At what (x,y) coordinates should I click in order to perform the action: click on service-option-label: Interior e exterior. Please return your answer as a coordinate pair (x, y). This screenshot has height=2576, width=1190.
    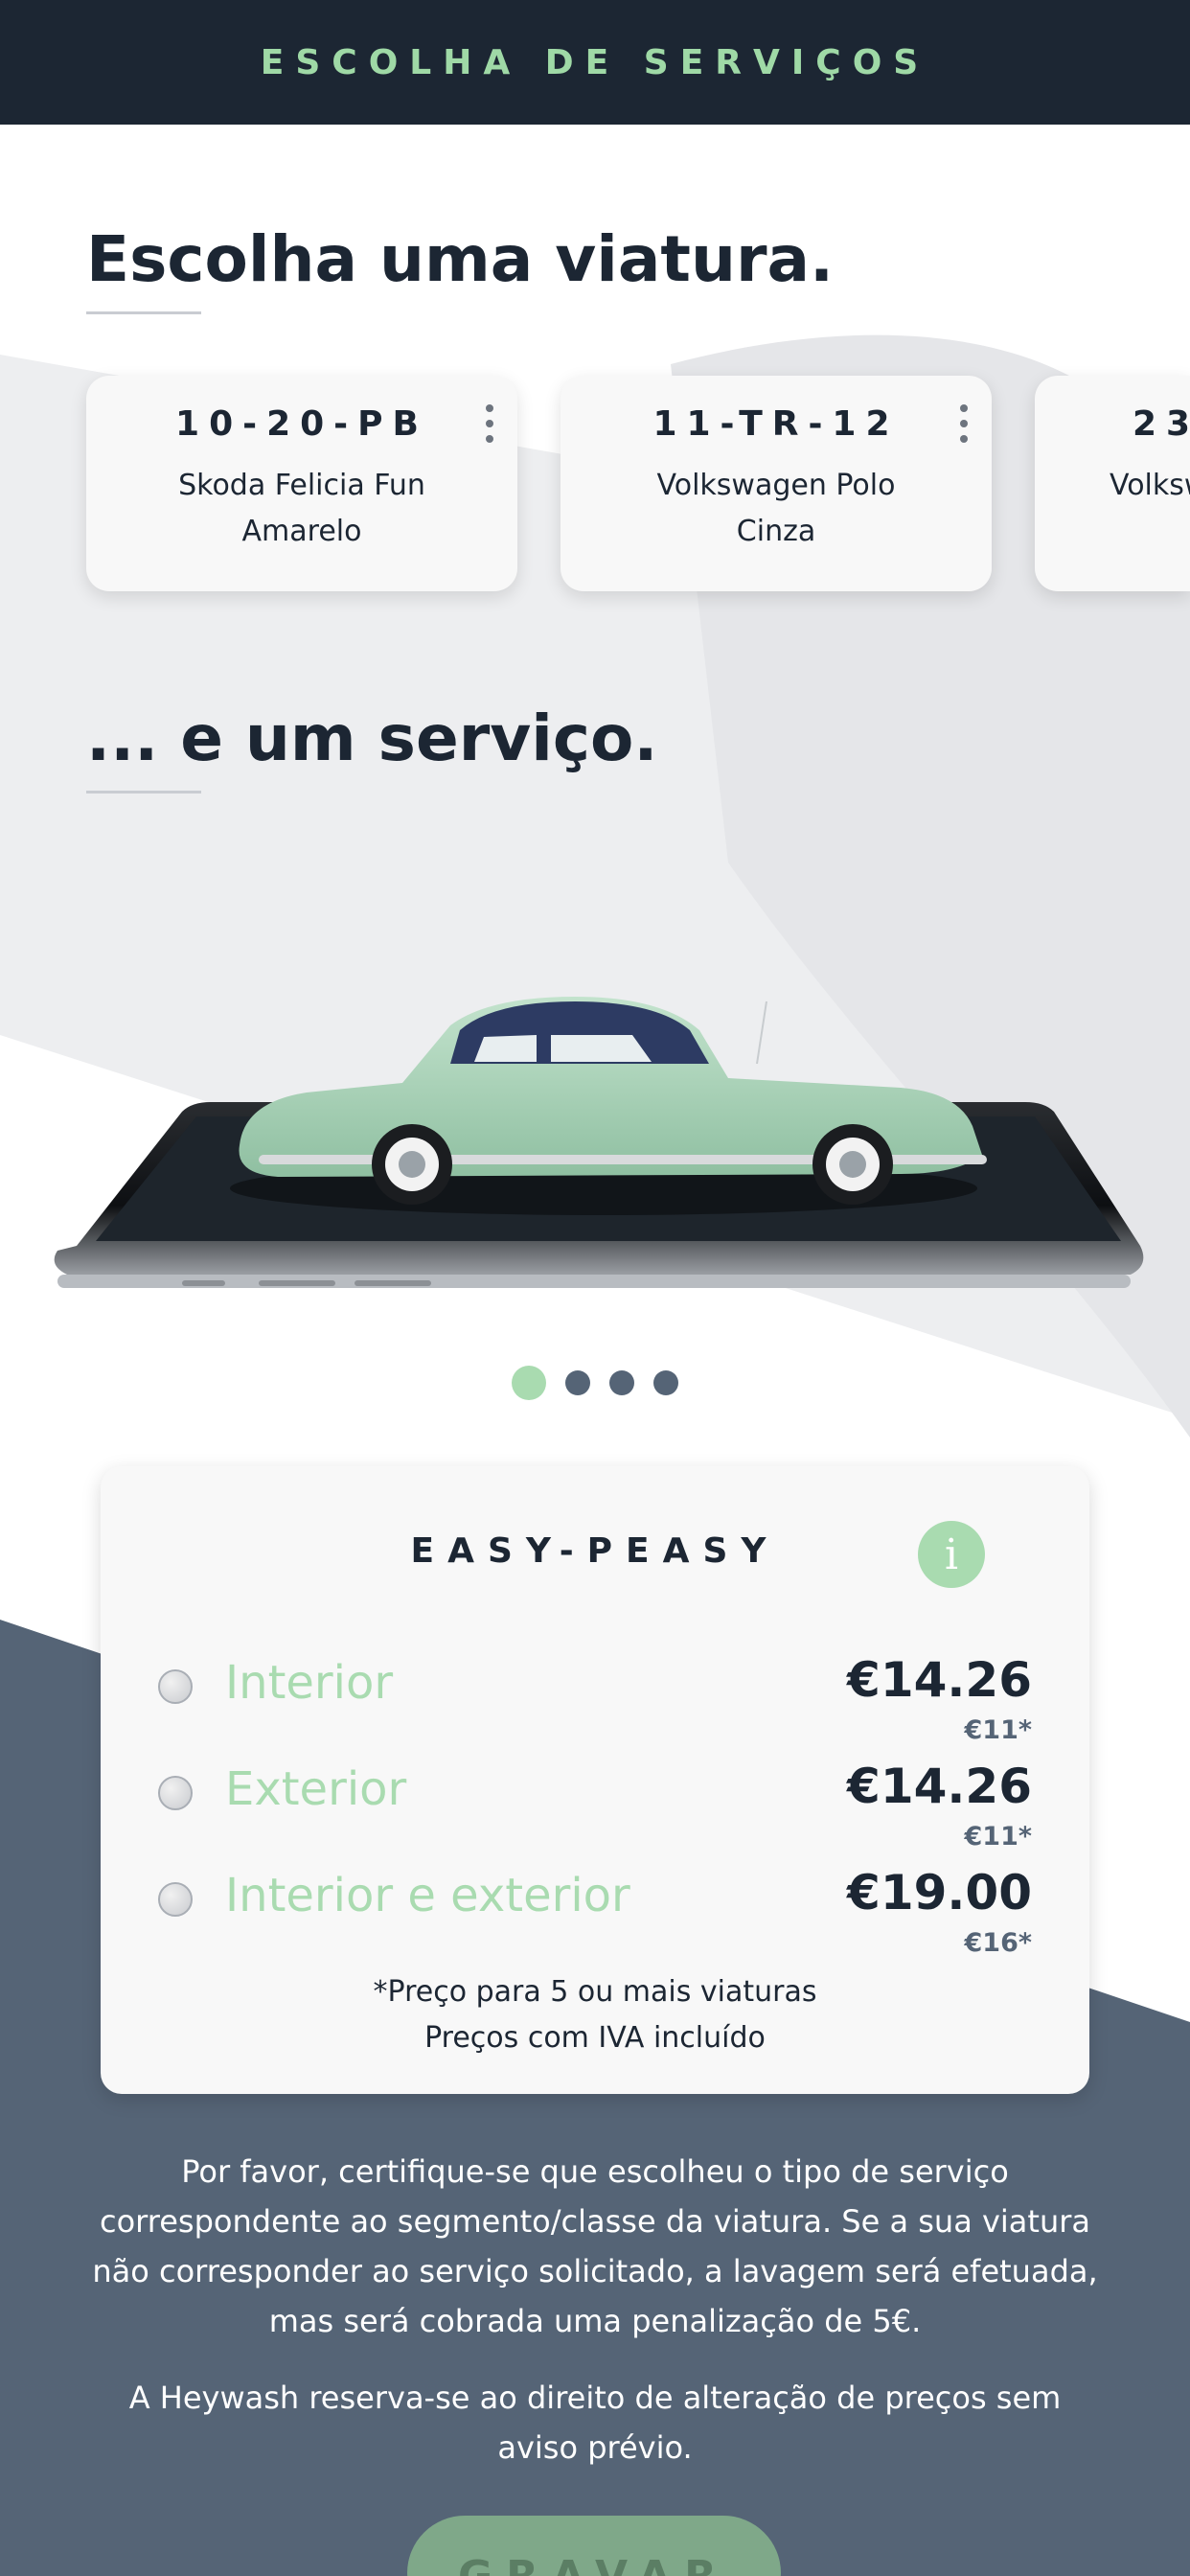
    Looking at the image, I should click on (428, 1895).